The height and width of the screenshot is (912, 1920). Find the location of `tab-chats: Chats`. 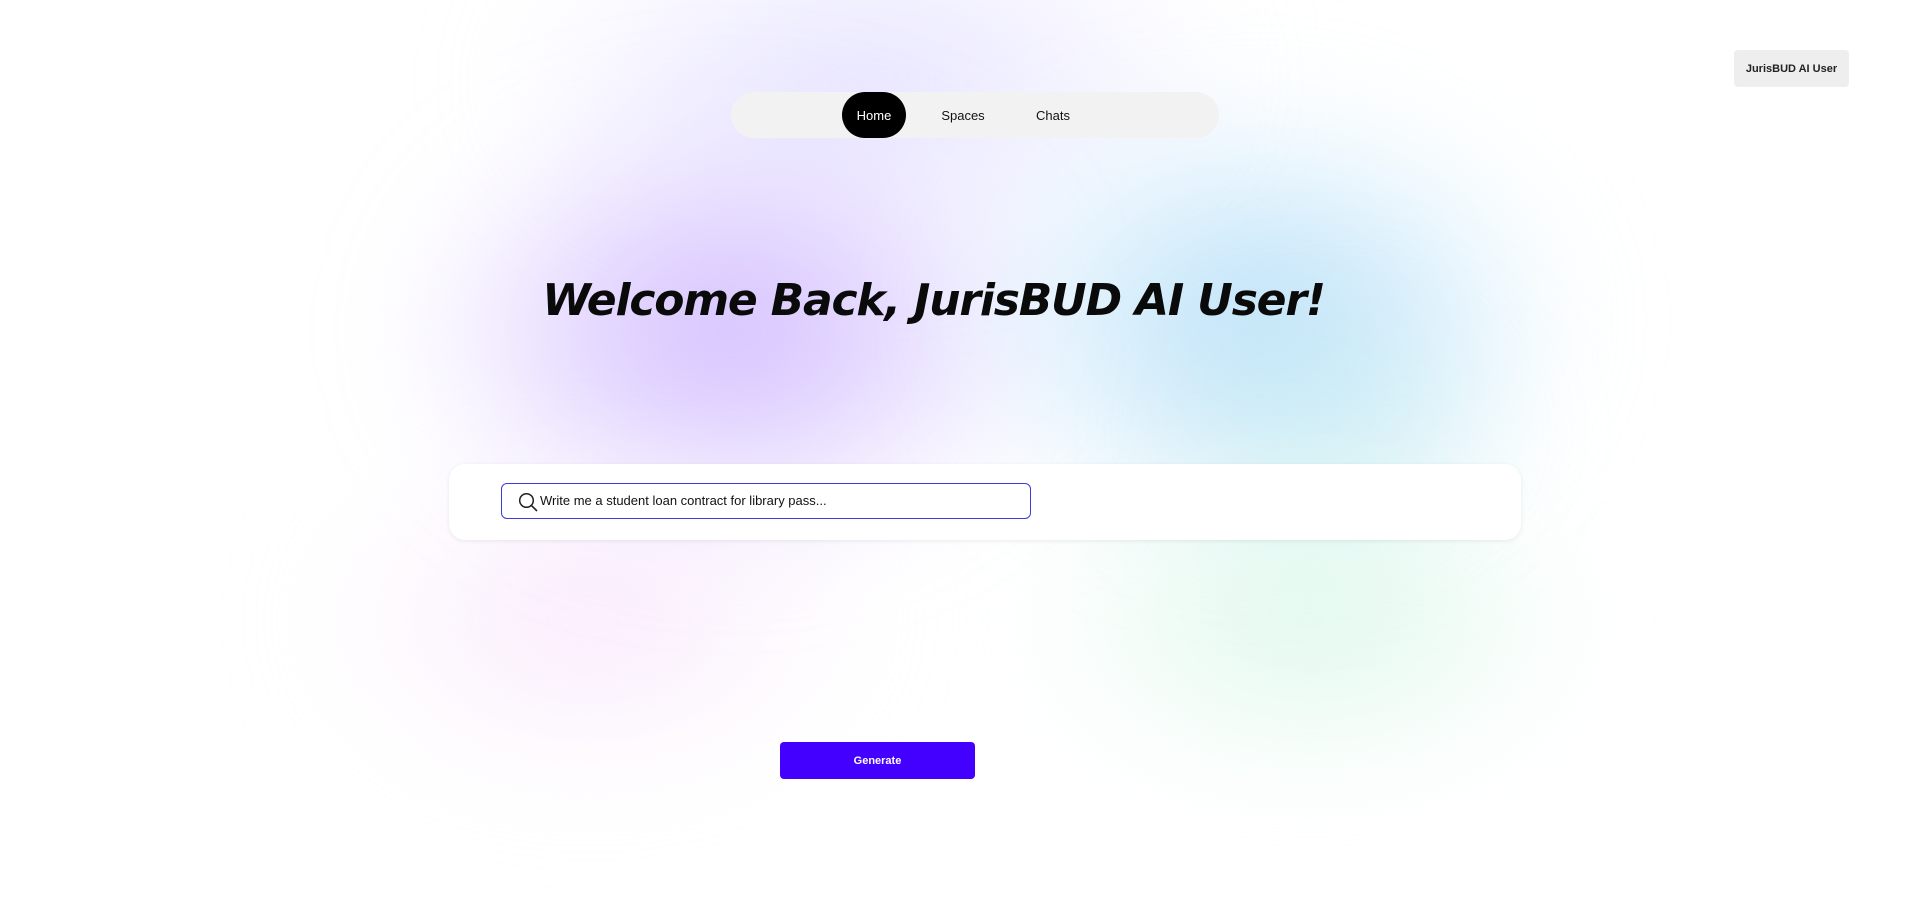

tab-chats: Chats is located at coordinates (1053, 115).